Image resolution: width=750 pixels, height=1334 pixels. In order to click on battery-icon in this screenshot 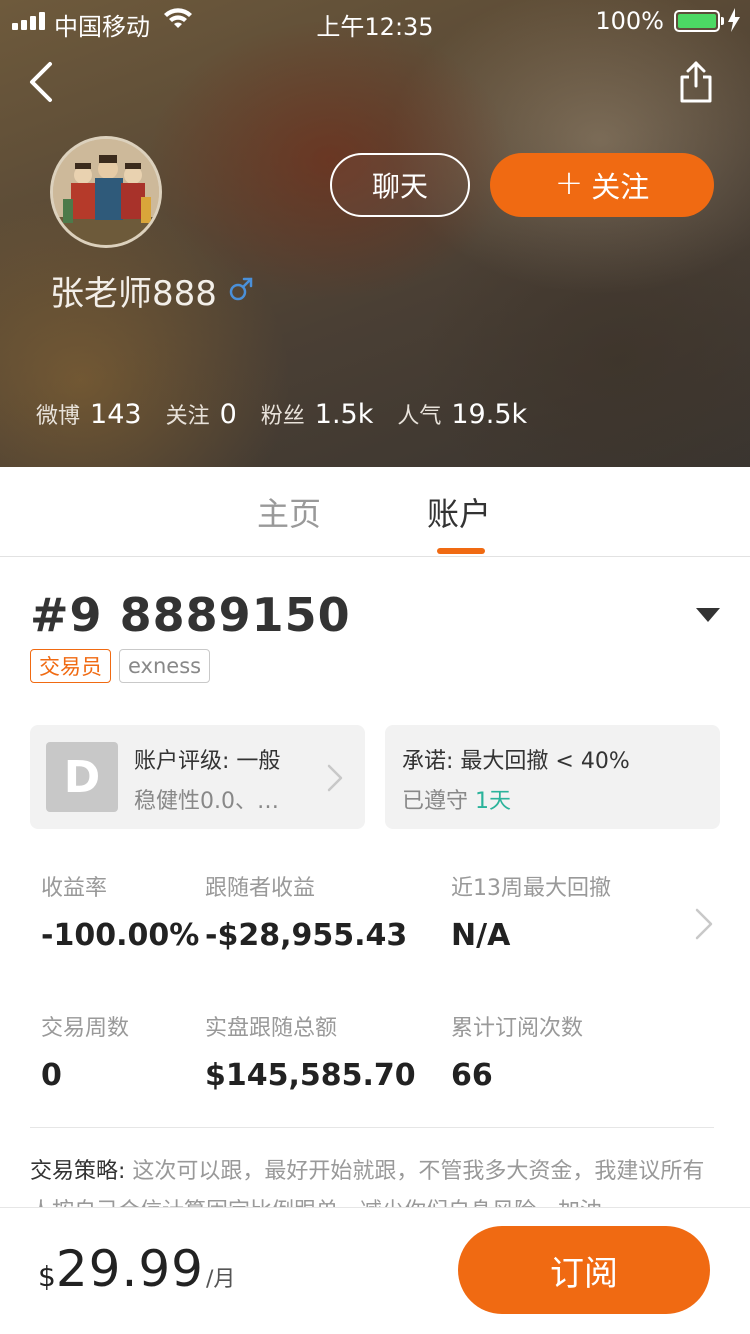, I will do `click(699, 21)`.